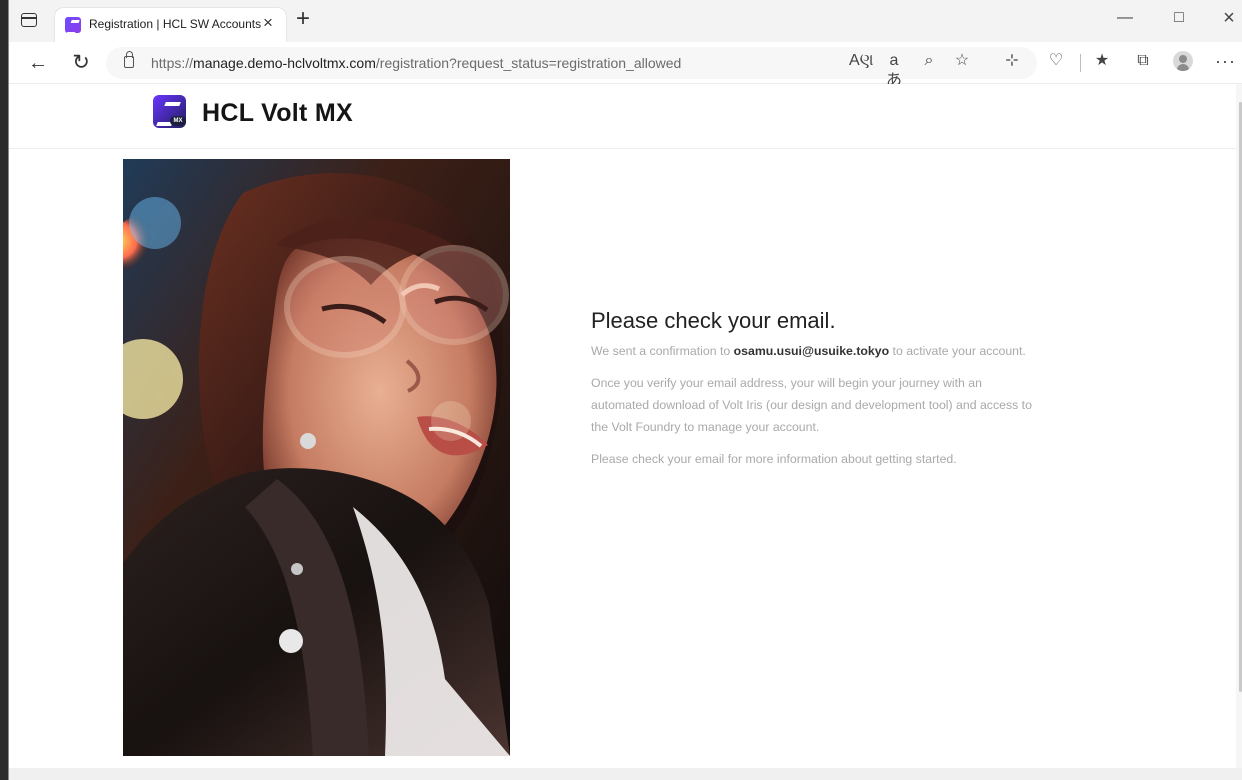 The width and height of the screenshot is (1242, 780). What do you see at coordinates (38, 63) in the screenshot?
I see `back-icon: ←` at bounding box center [38, 63].